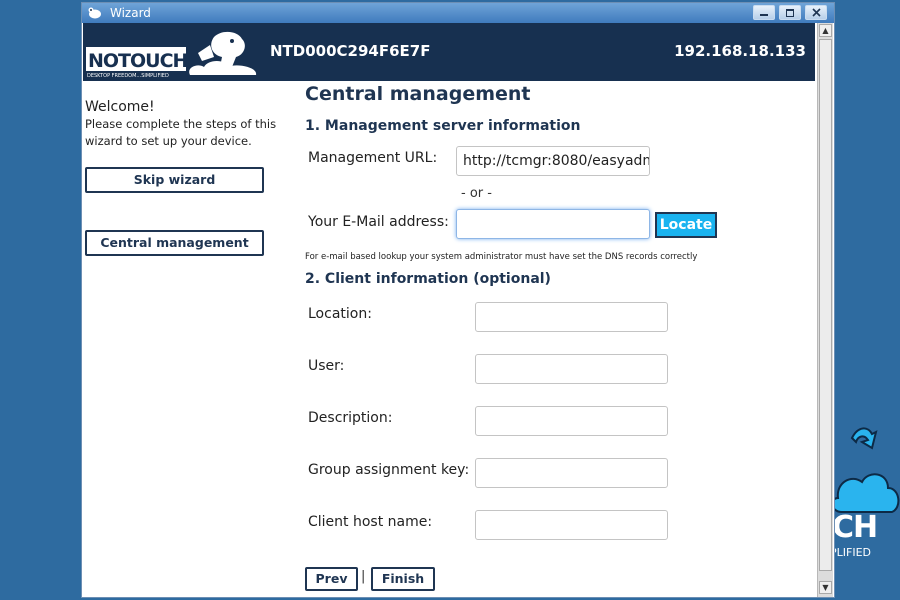 The height and width of the screenshot is (600, 900). I want to click on welcome-heading: Welcome!, so click(120, 107).